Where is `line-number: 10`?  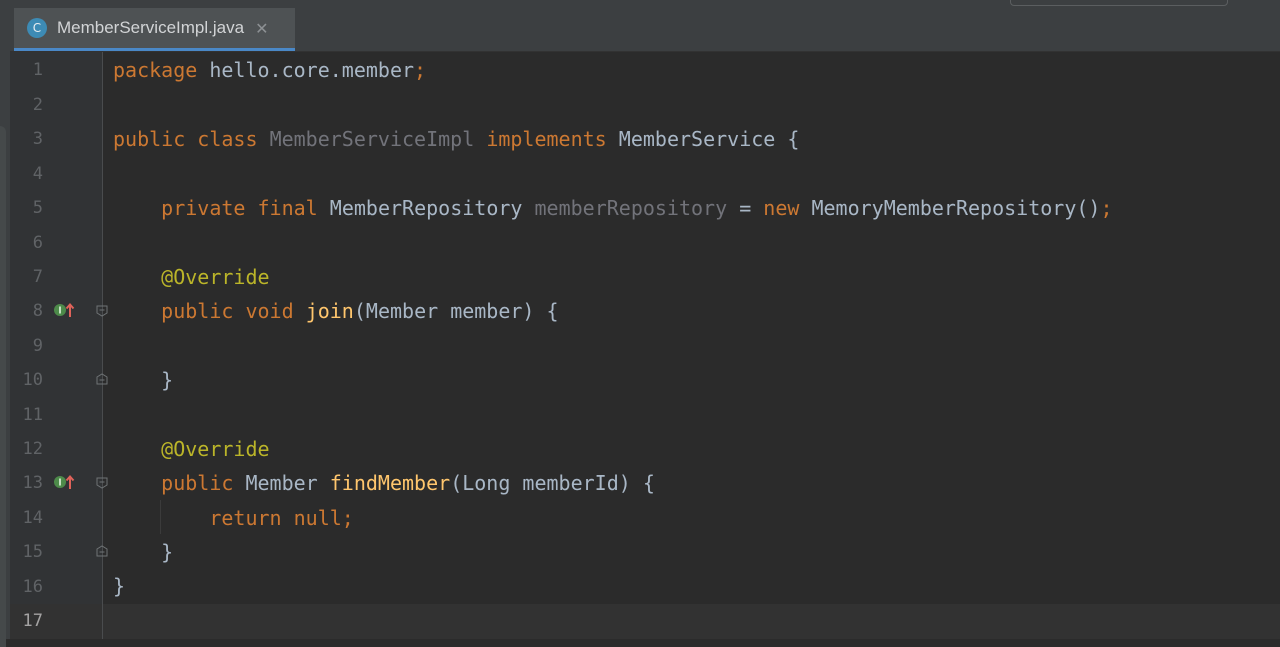 line-number: 10 is located at coordinates (32, 380).